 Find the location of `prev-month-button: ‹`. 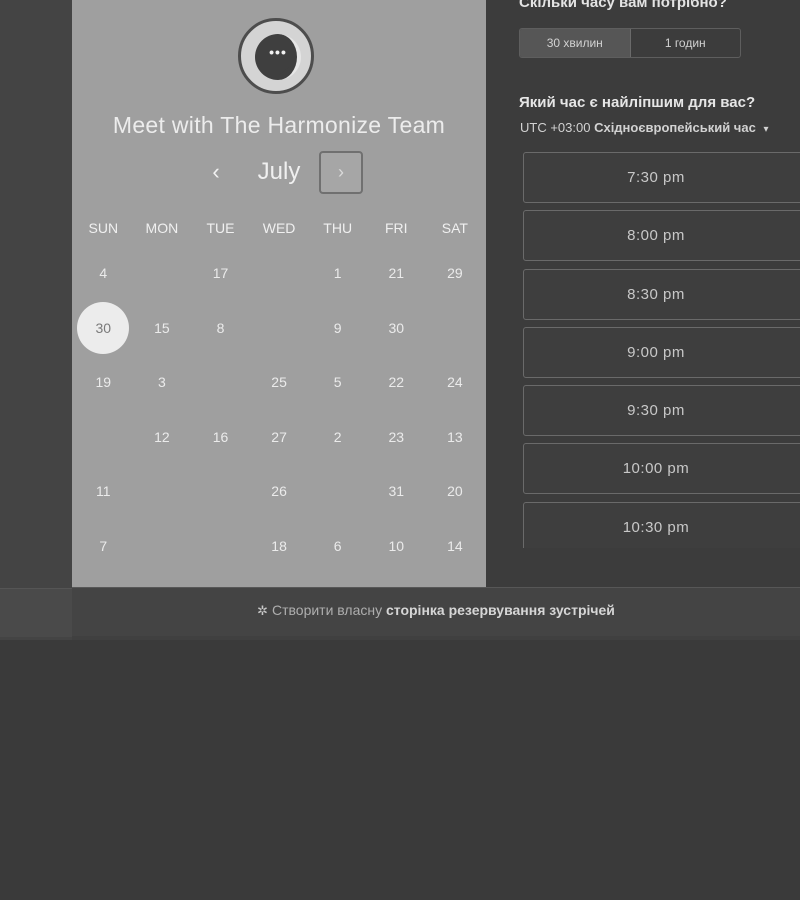

prev-month-button: ‹ is located at coordinates (216, 173).